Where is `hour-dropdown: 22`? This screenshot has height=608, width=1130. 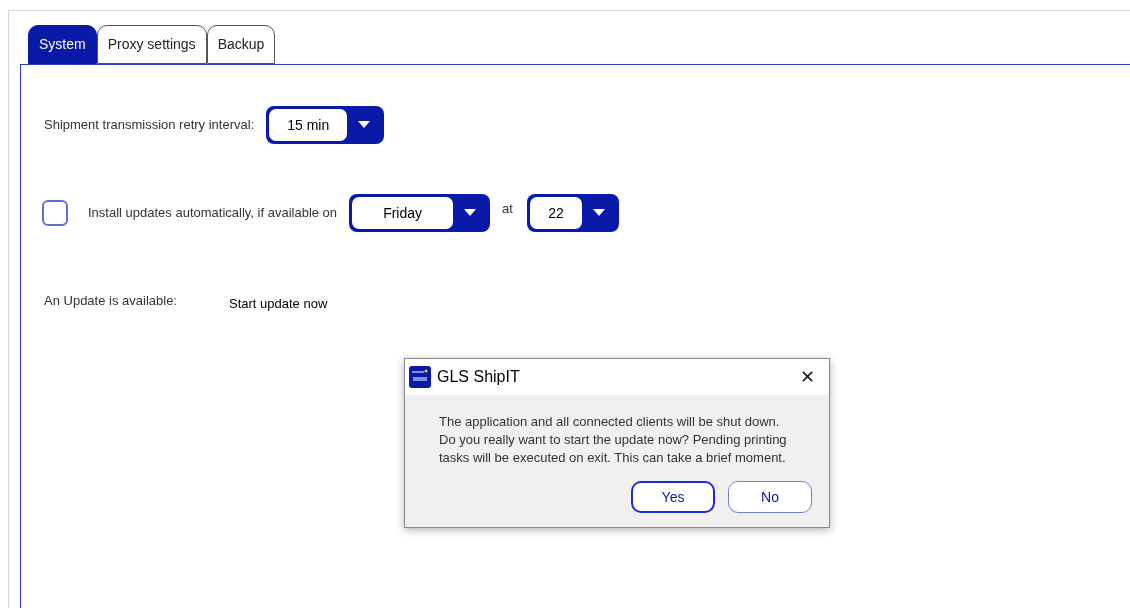
hour-dropdown: 22 is located at coordinates (572, 213).